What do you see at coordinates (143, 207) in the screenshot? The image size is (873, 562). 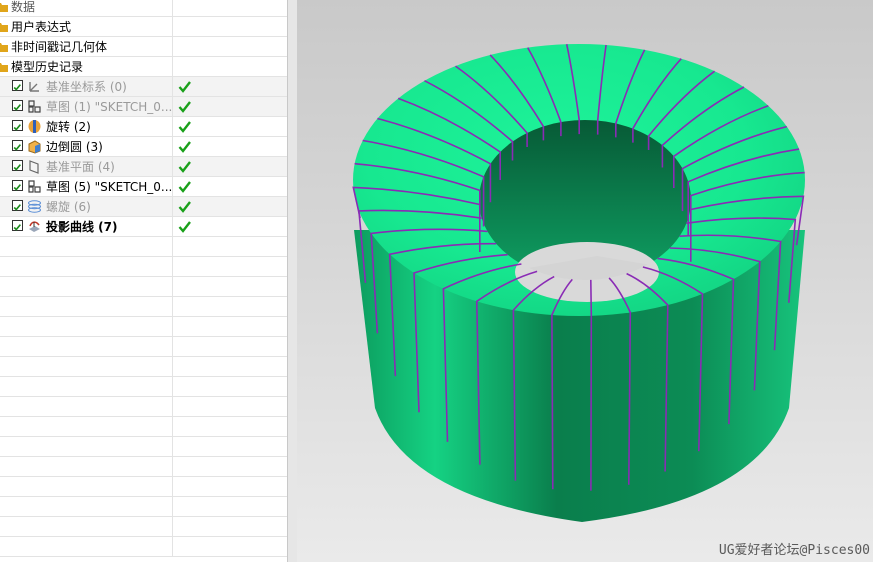 I see `feature-row-helix: 螺旋 (6)` at bounding box center [143, 207].